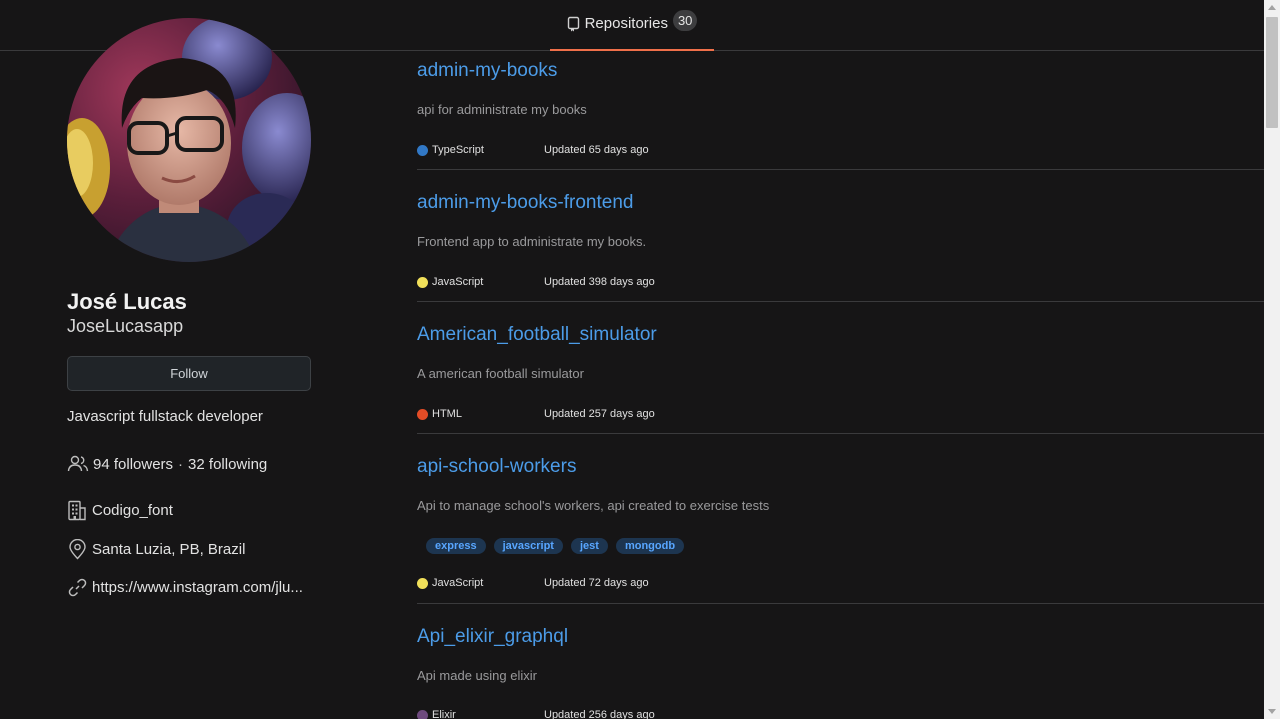 The image size is (1280, 719). Describe the element at coordinates (133, 464) in the screenshot. I see `followers-link: 94 followers` at that location.